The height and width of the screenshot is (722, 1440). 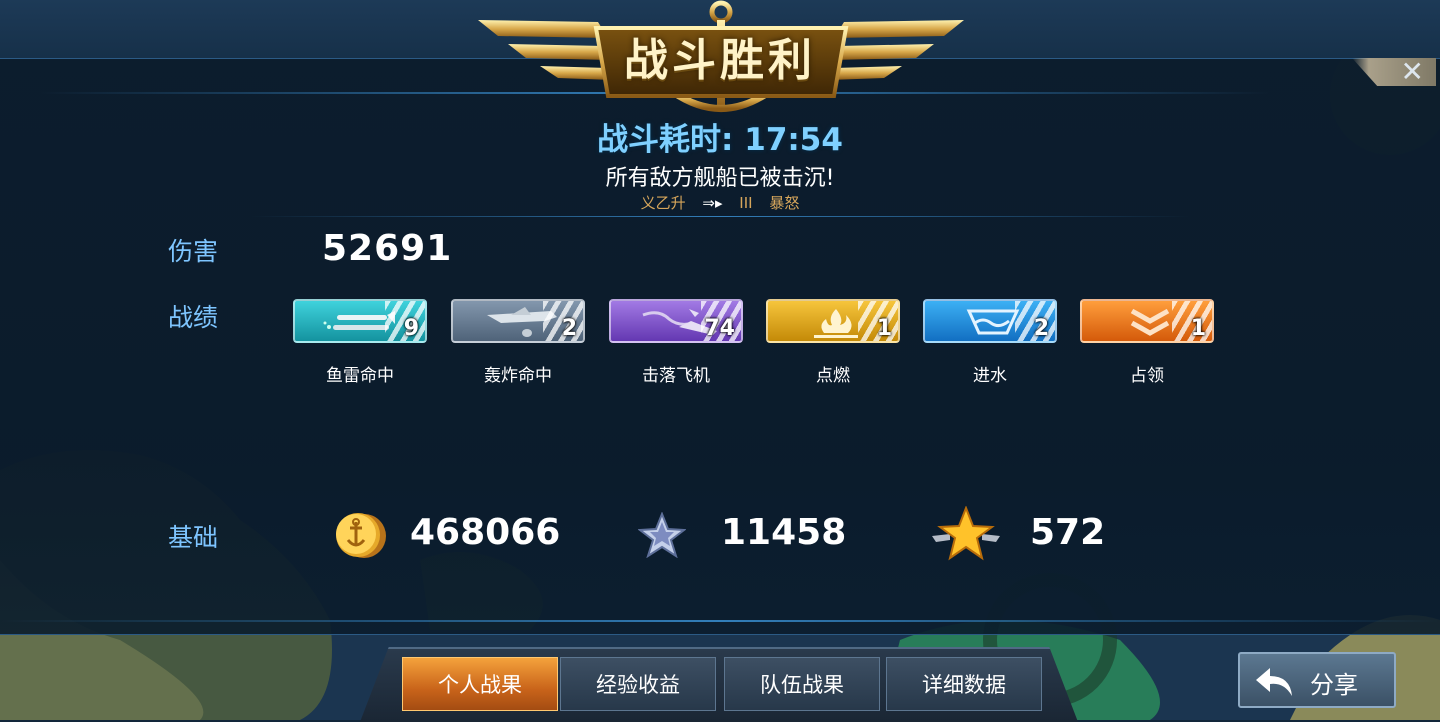 I want to click on share-arrow-icon, so click(x=1274, y=682).